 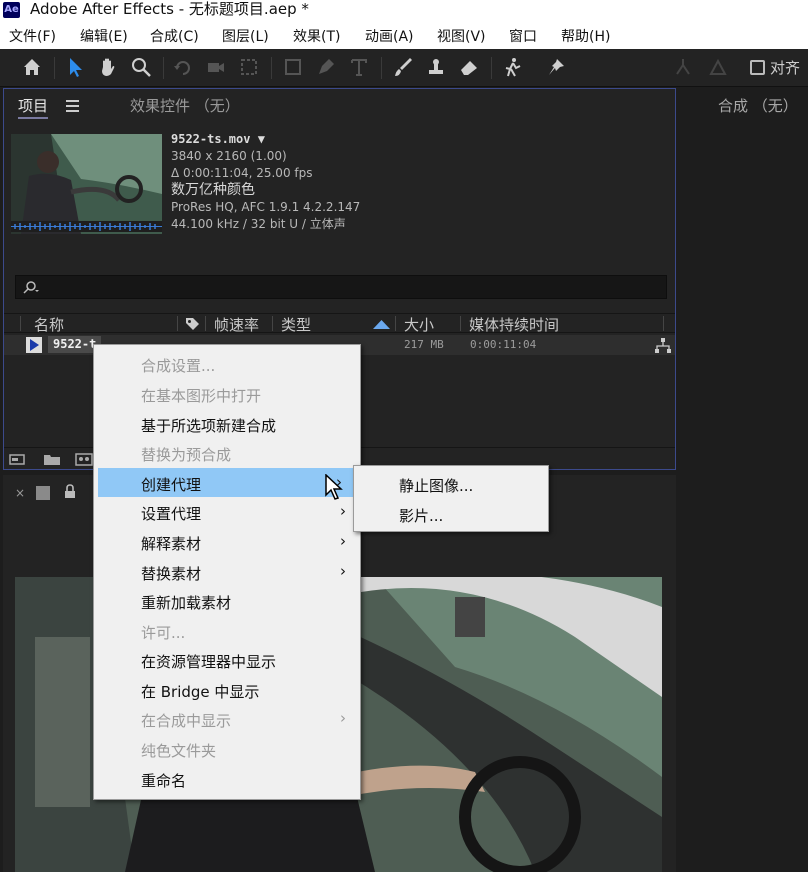 What do you see at coordinates (229, 156) in the screenshot?
I see `footage-resolution: 3840 x 2160 (1.00)` at bounding box center [229, 156].